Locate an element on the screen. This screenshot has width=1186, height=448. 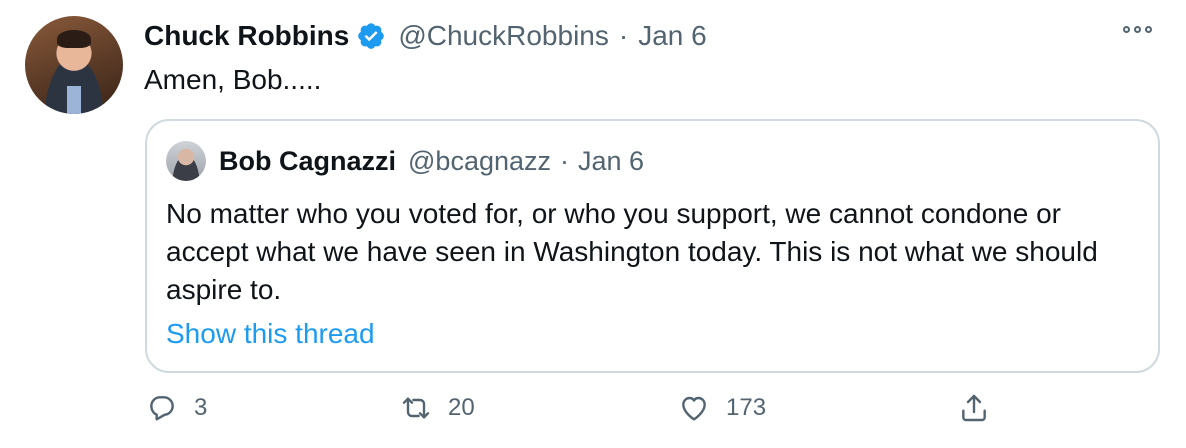
avatar-hair is located at coordinates (74, 39).